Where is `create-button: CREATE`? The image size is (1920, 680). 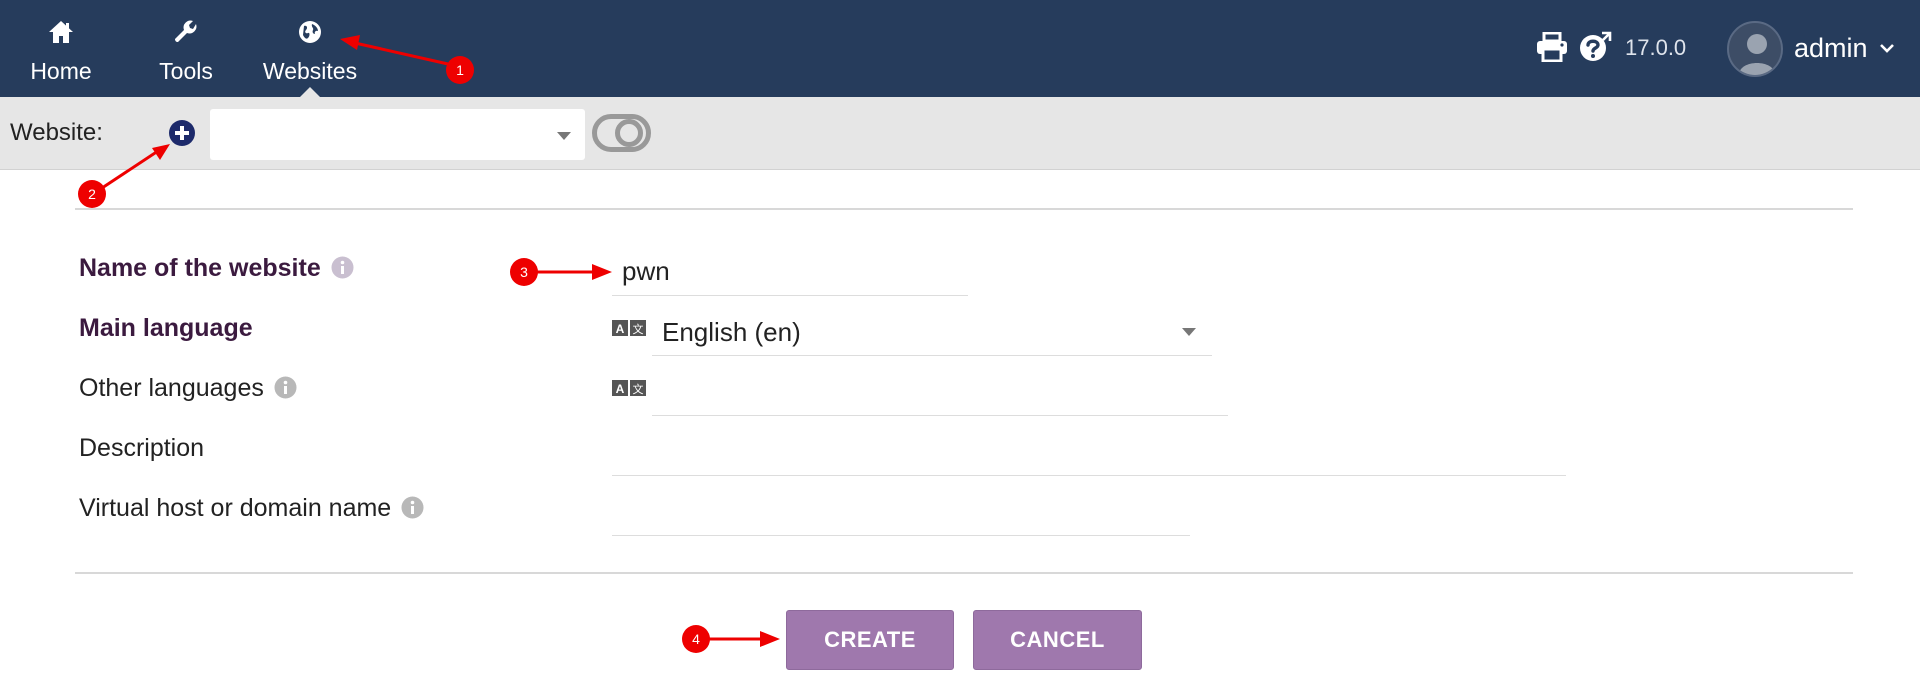
create-button: CREATE is located at coordinates (870, 640).